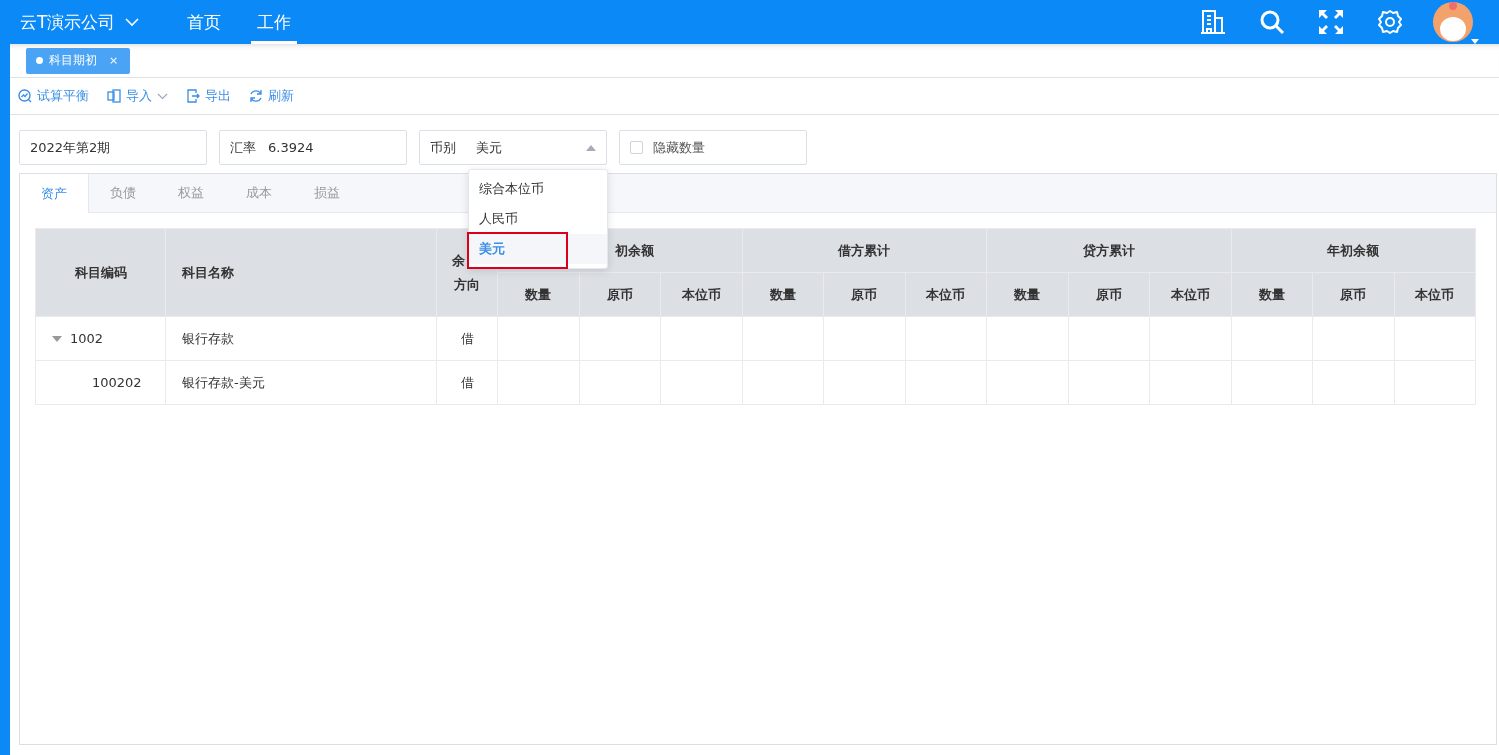 This screenshot has height=755, width=1499. What do you see at coordinates (204, 22) in the screenshot?
I see `nav-tab: 首页` at bounding box center [204, 22].